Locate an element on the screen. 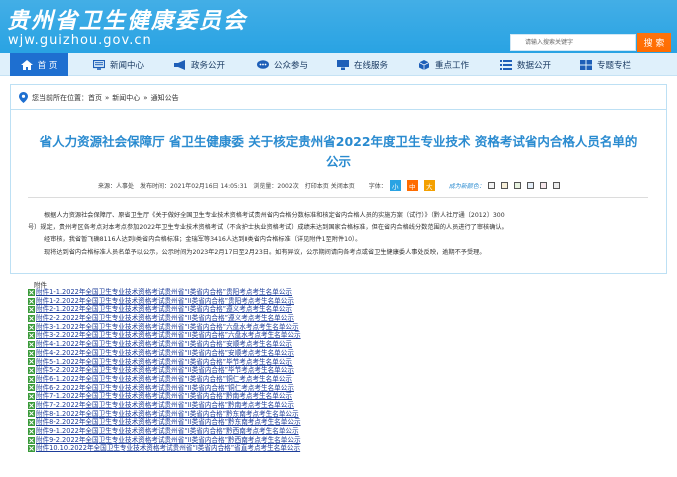 This screenshot has height=477, width=677. nav-item-label: 公众参与 is located at coordinates (291, 65).